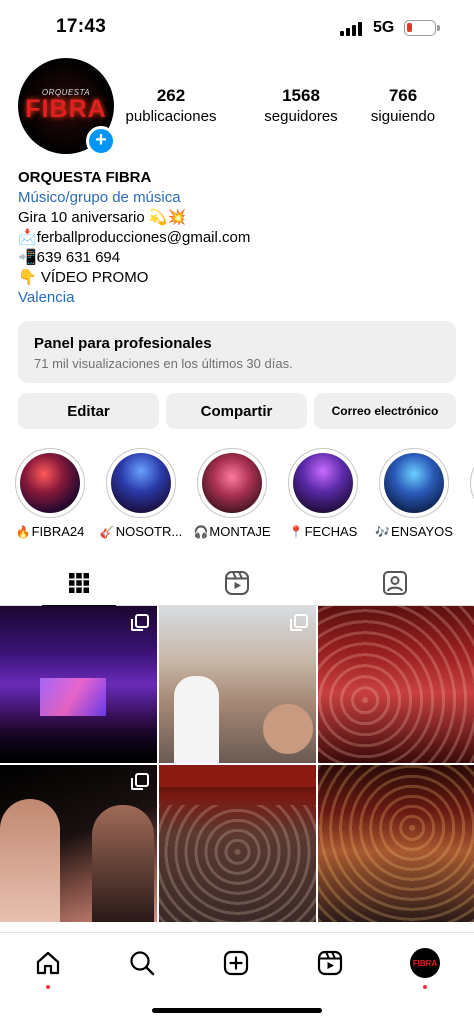 The image size is (474, 1024). I want to click on create-icon, so click(236, 963).